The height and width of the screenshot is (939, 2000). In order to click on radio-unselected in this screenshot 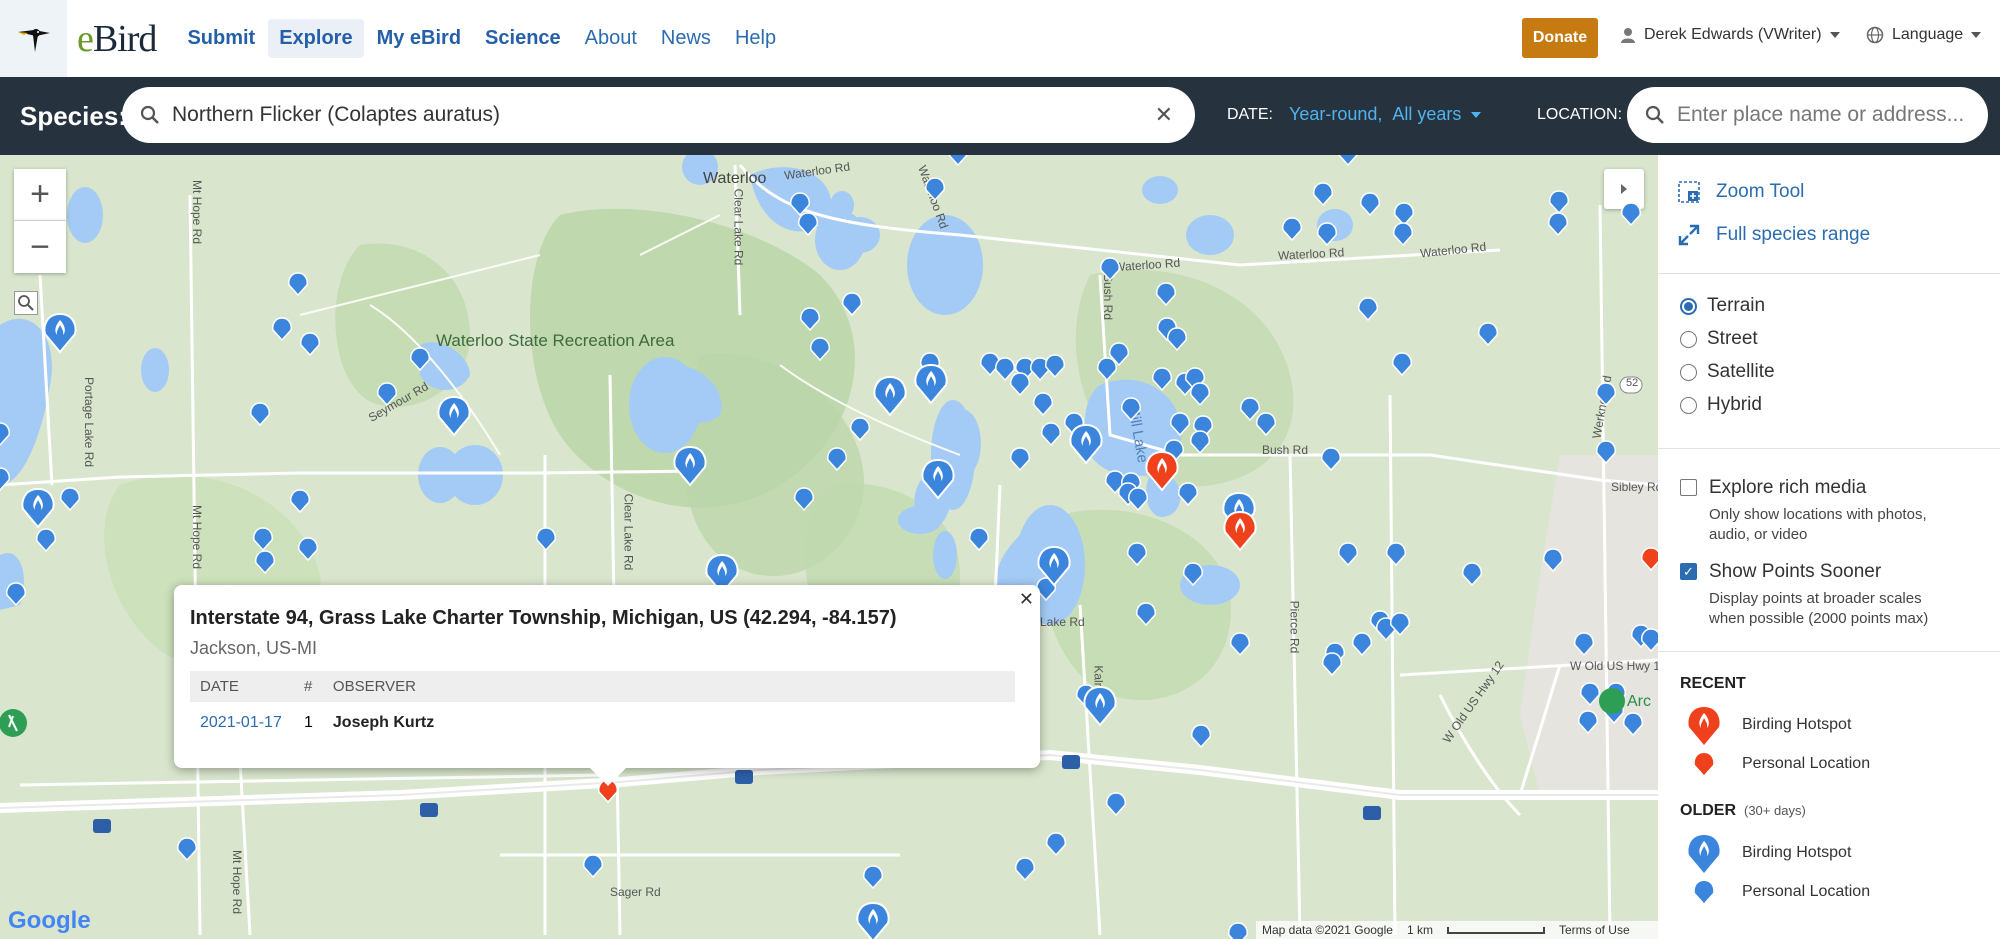, I will do `click(1688, 372)`.